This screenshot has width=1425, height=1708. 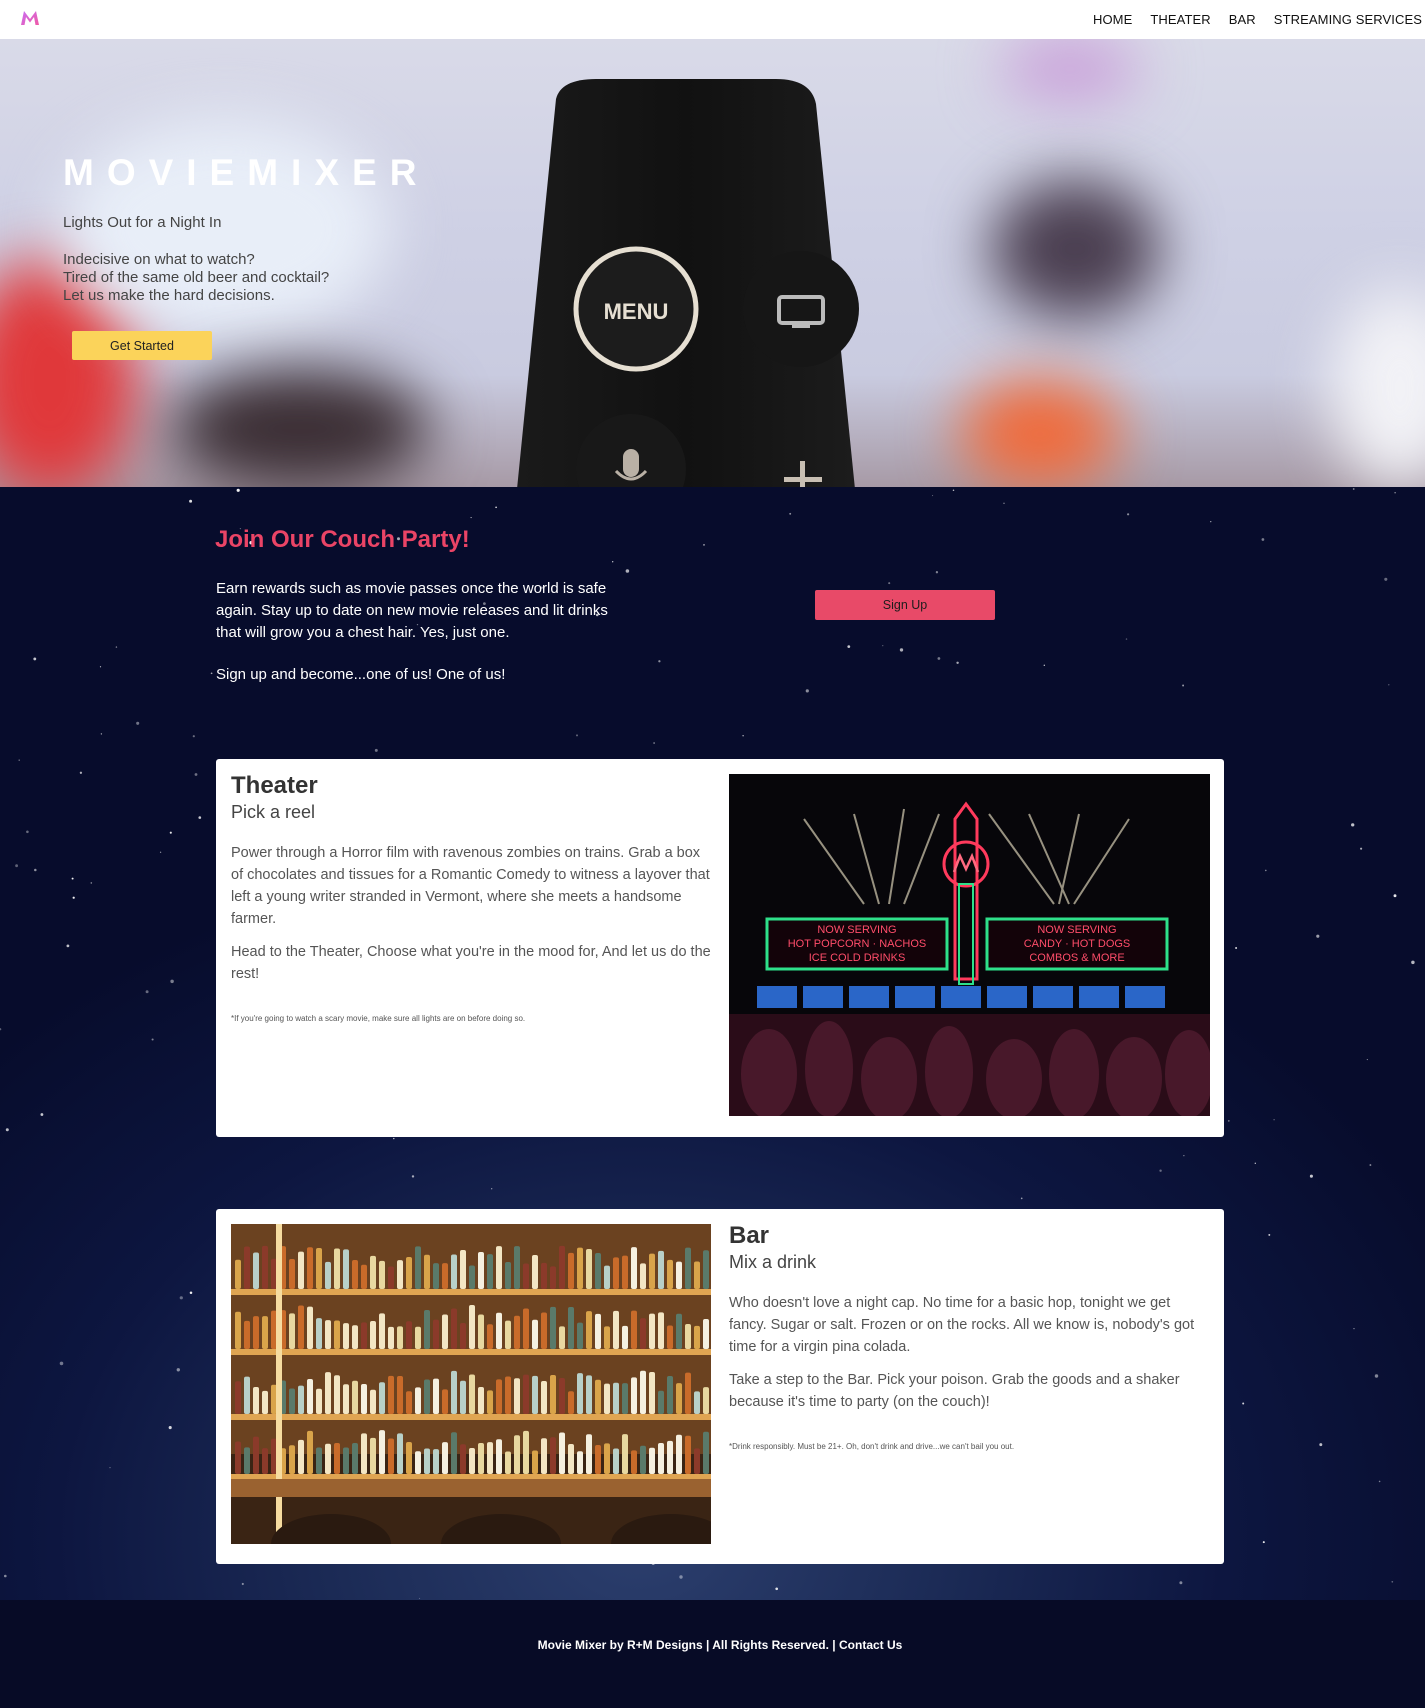 What do you see at coordinates (1348, 19) in the screenshot?
I see `nav-streaming-services: STREAMING SERVICES` at bounding box center [1348, 19].